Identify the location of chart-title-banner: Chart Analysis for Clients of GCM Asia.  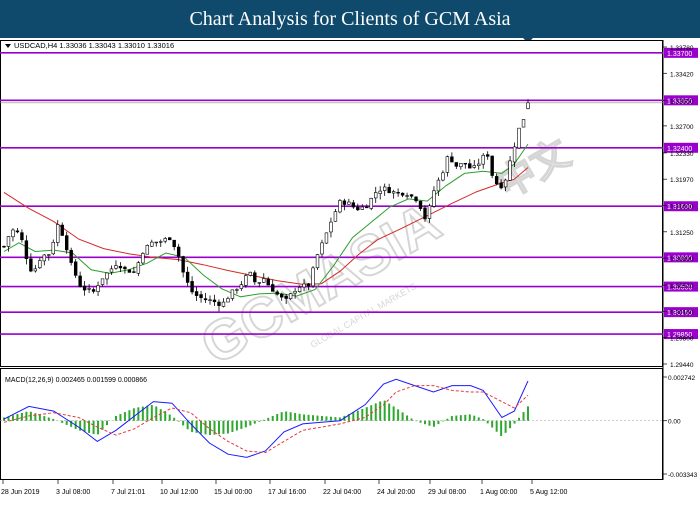
(350, 19).